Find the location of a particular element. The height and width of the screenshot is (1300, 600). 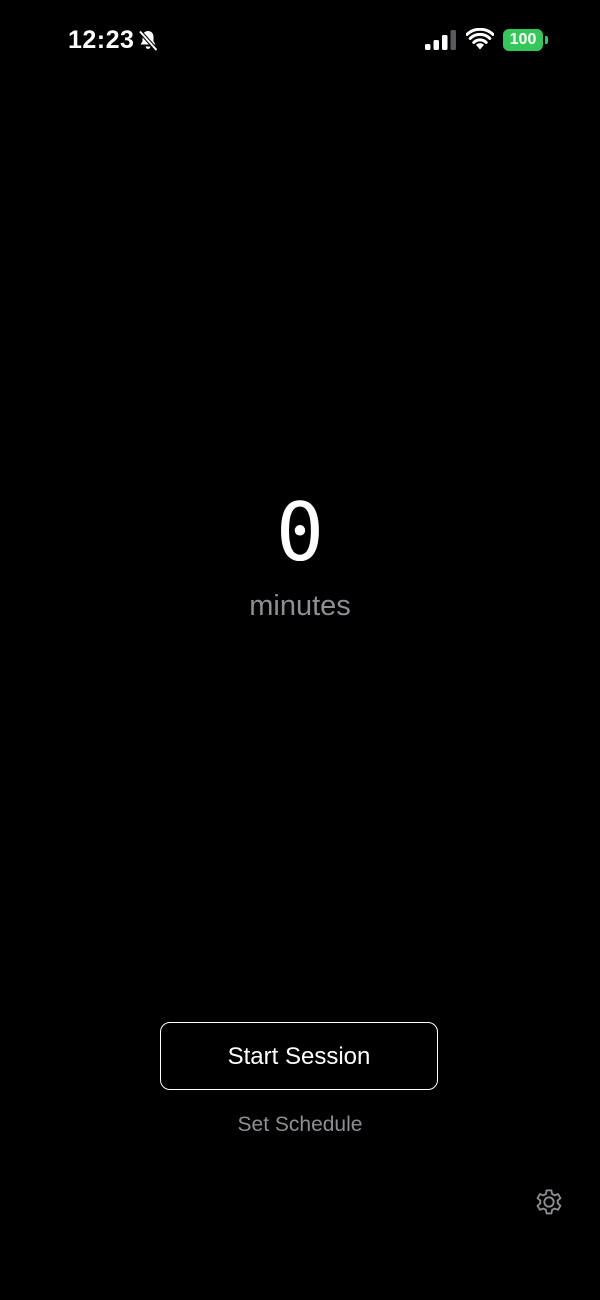

status-time: 12:23 is located at coordinates (101, 40).